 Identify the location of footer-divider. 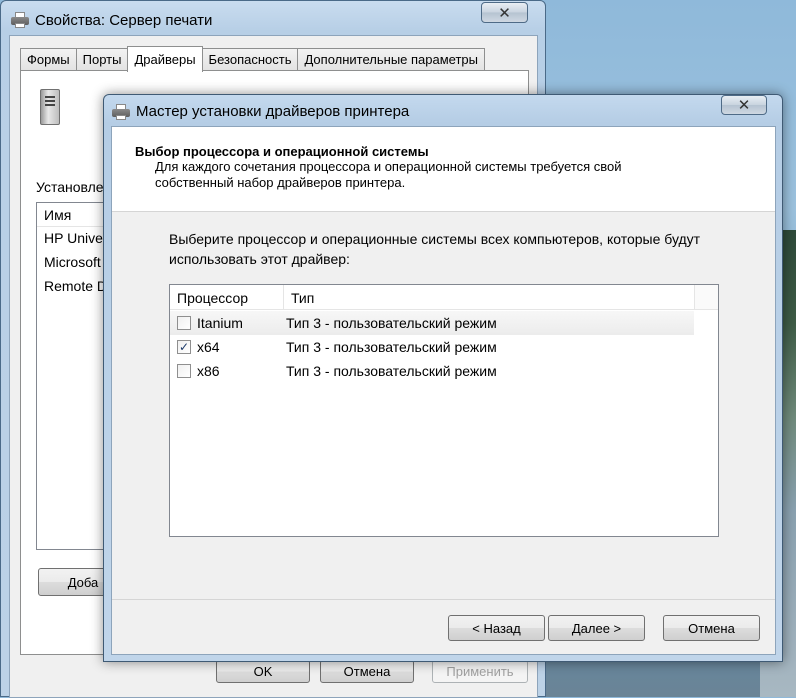
(443, 599).